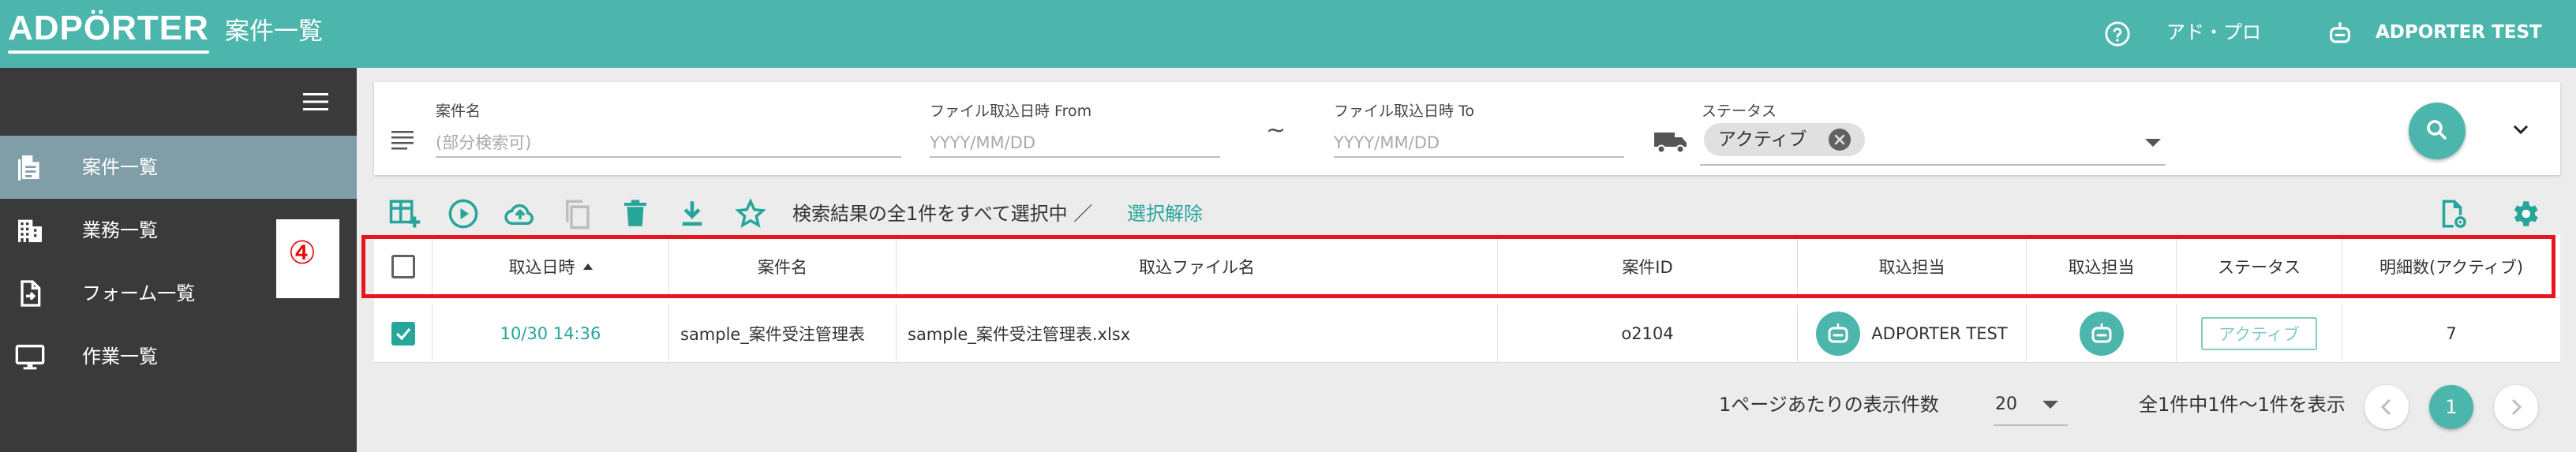 The image size is (2576, 452). Describe the element at coordinates (578, 215) in the screenshot. I see `copy-icon` at that location.